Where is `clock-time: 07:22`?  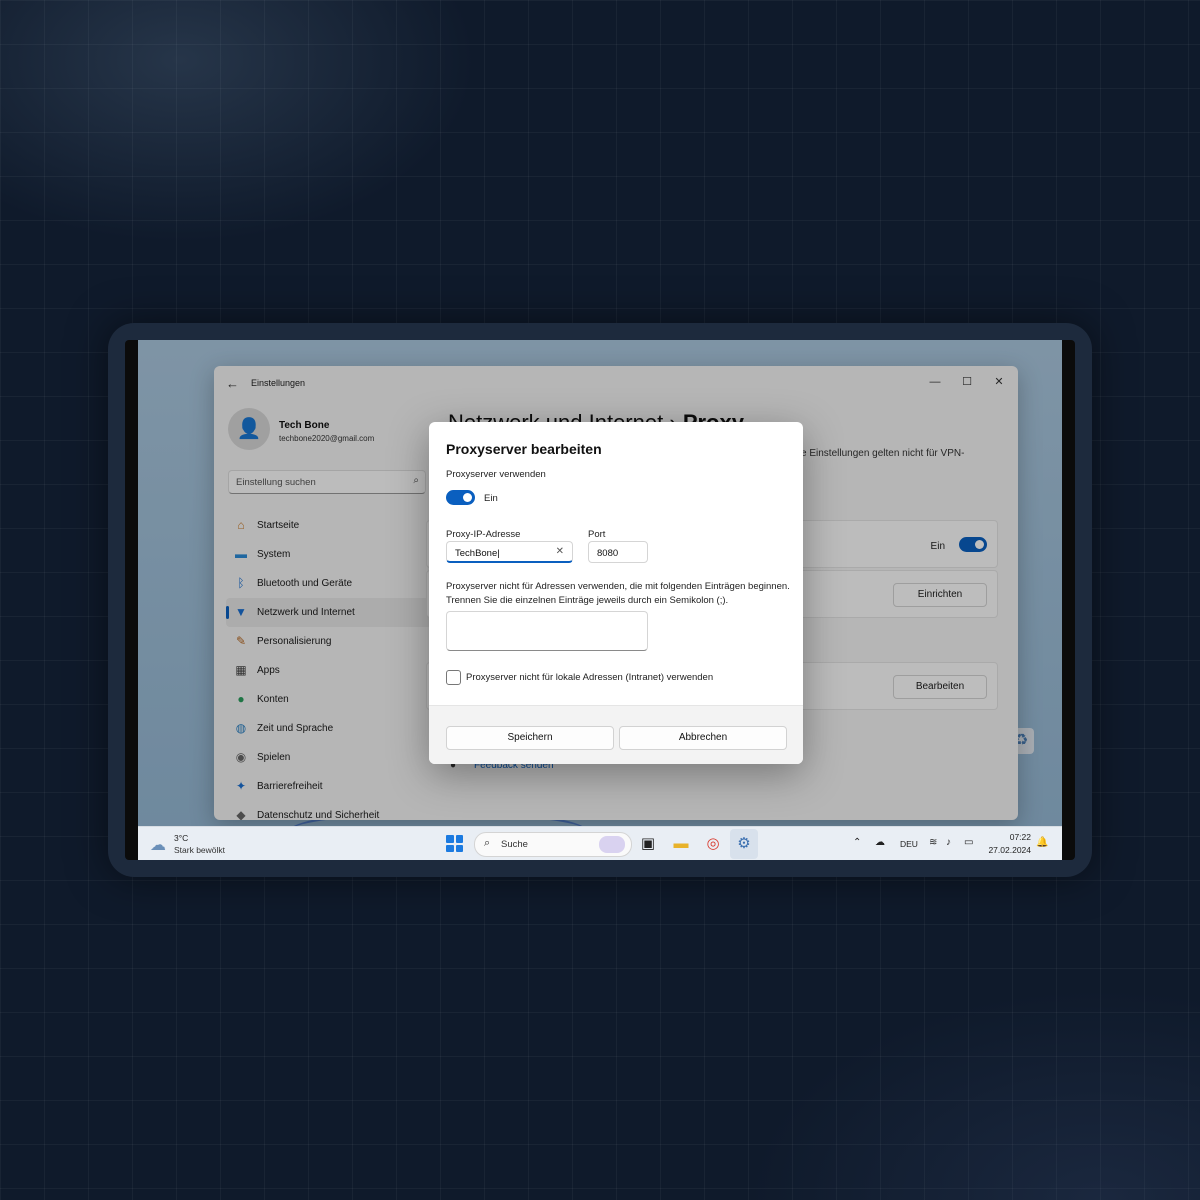
clock-time: 07:22 is located at coordinates (1010, 837).